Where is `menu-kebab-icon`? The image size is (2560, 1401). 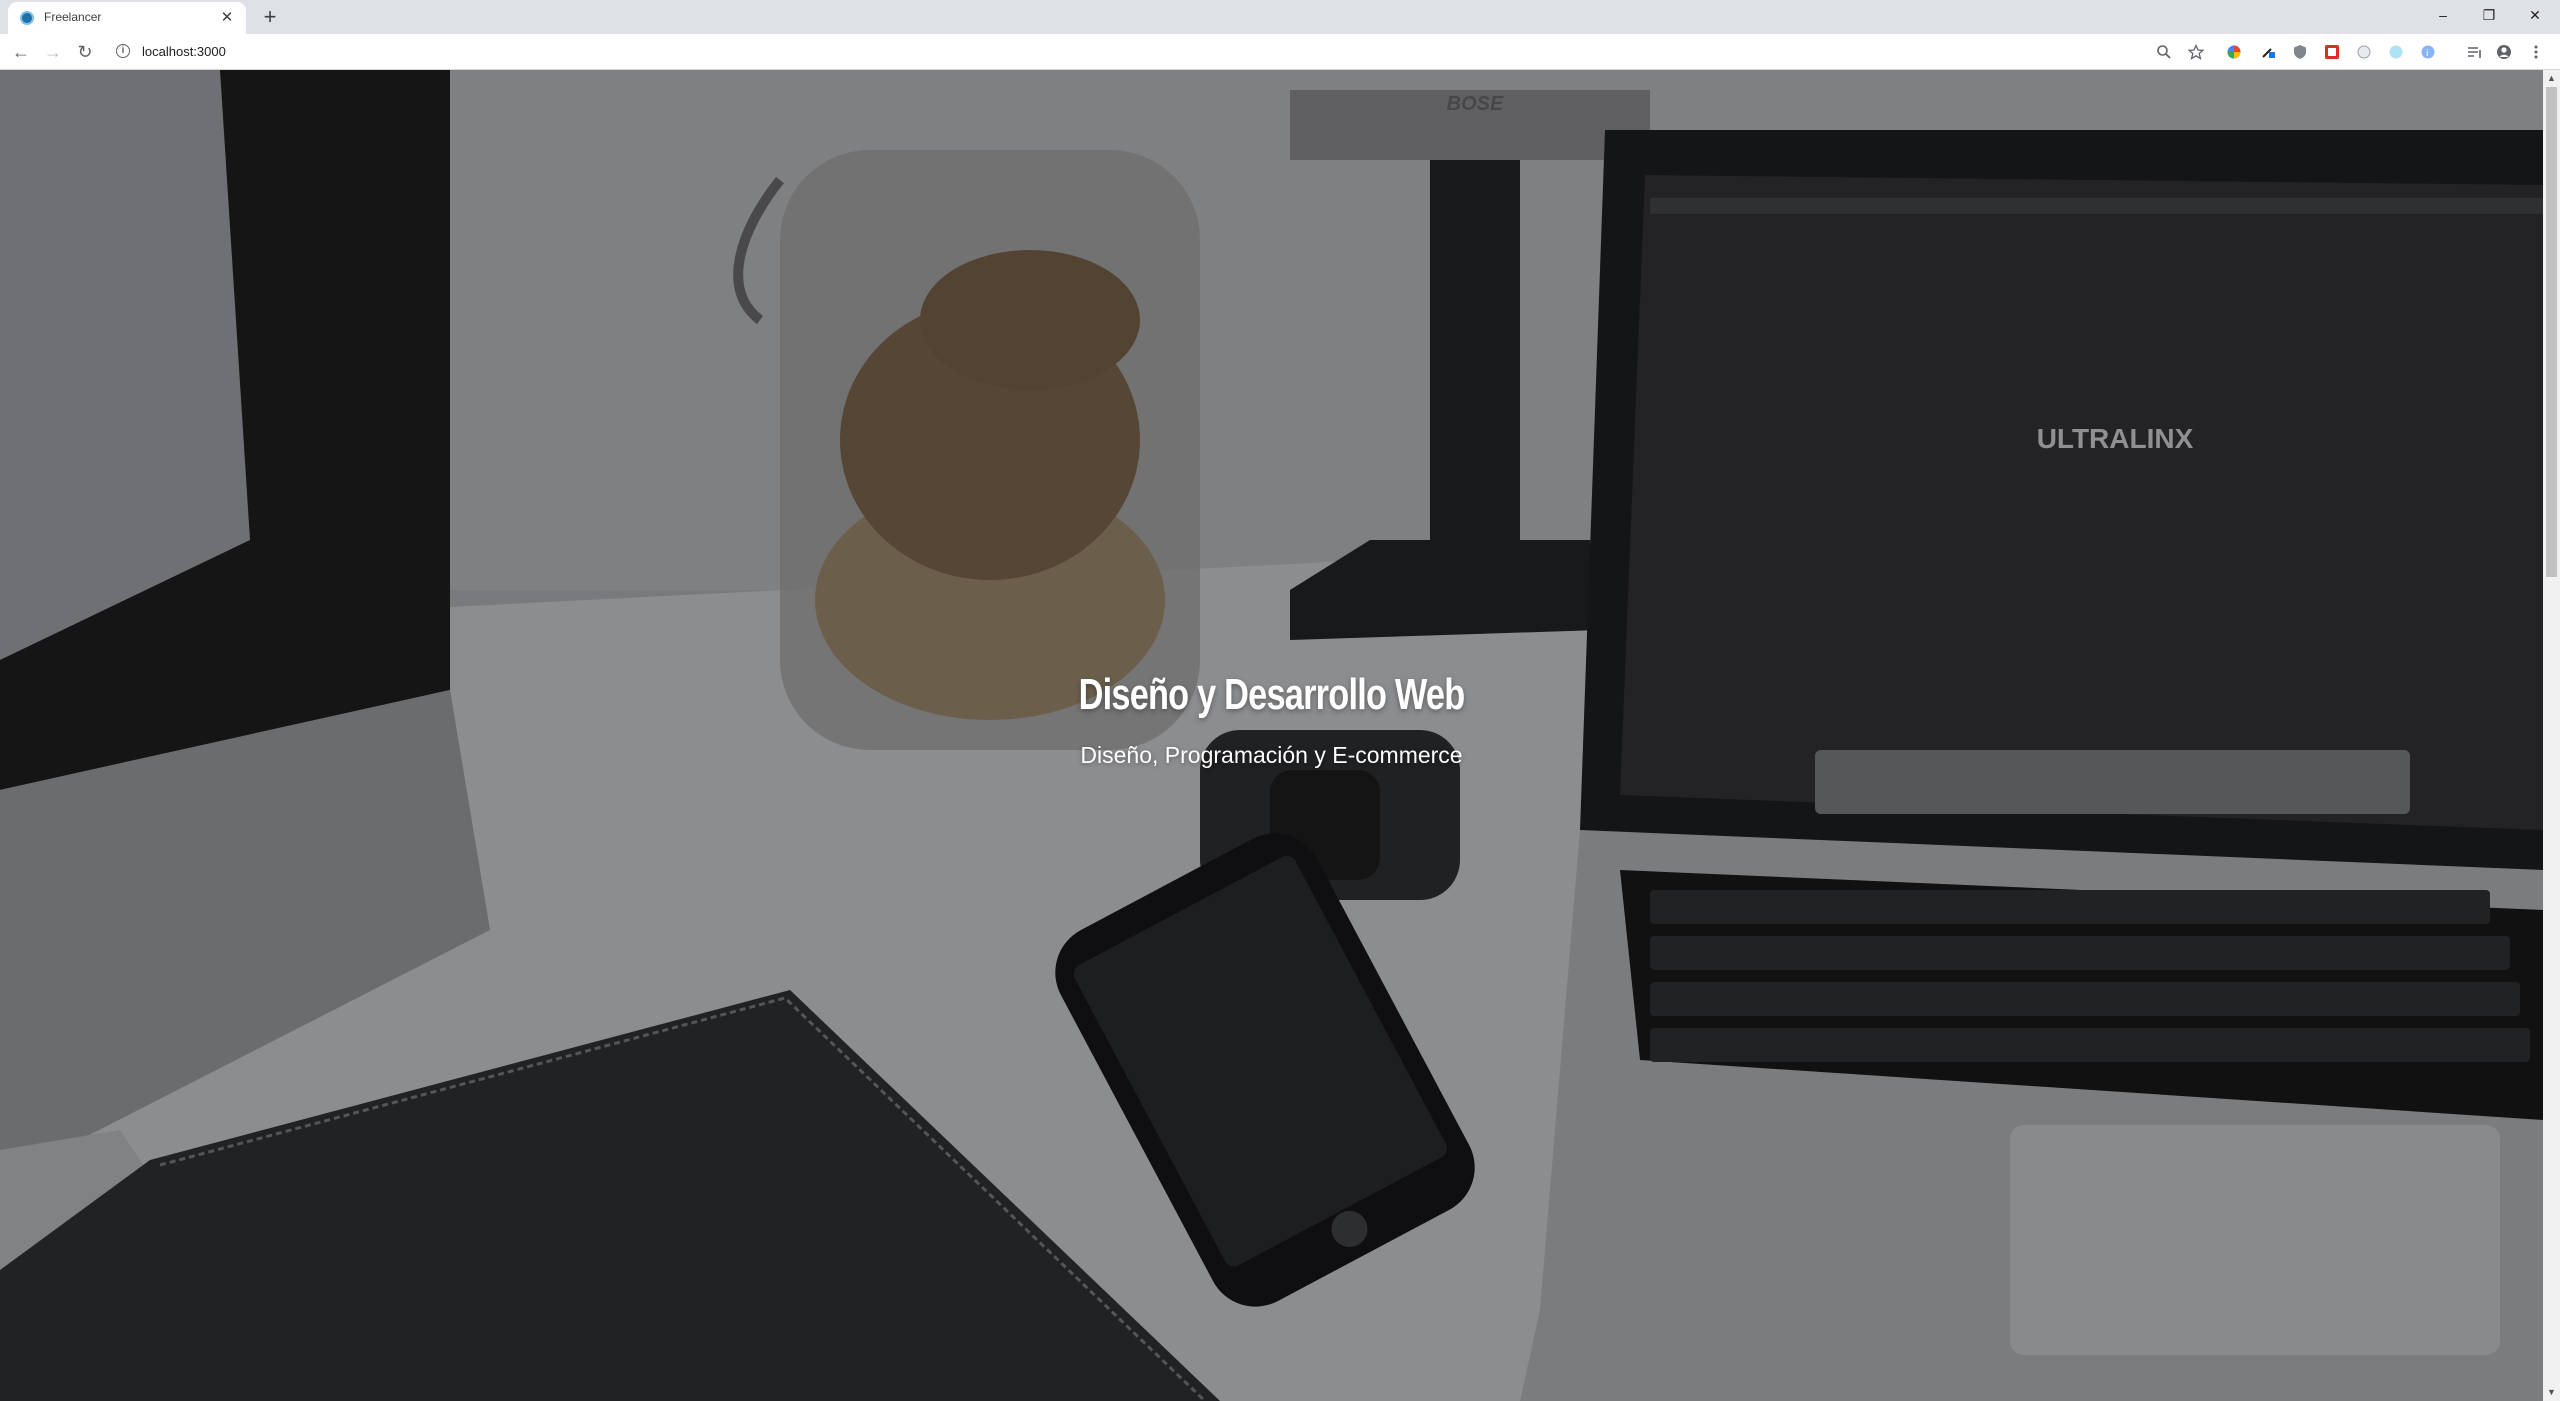 menu-kebab-icon is located at coordinates (2536, 52).